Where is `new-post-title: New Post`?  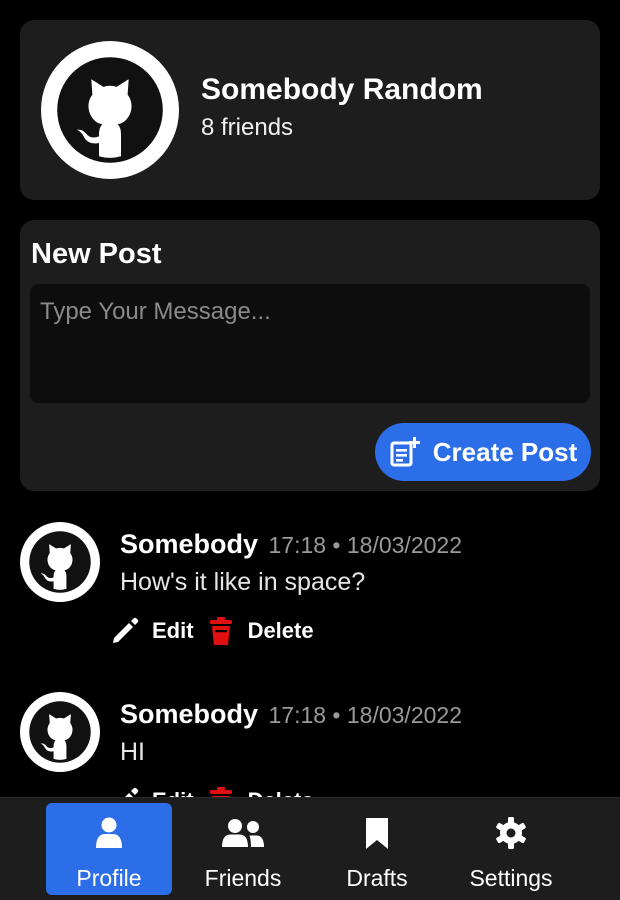 new-post-title: New Post is located at coordinates (96, 254).